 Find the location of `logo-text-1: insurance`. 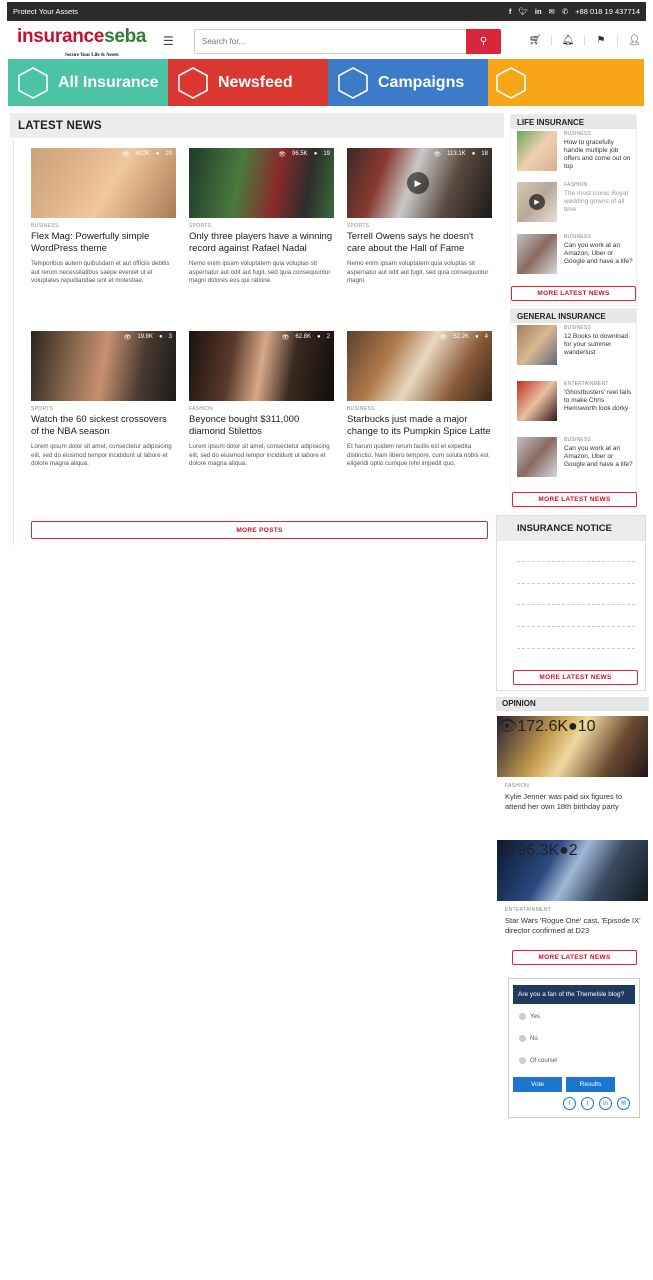

logo-text-1: insurance is located at coordinates (61, 36).